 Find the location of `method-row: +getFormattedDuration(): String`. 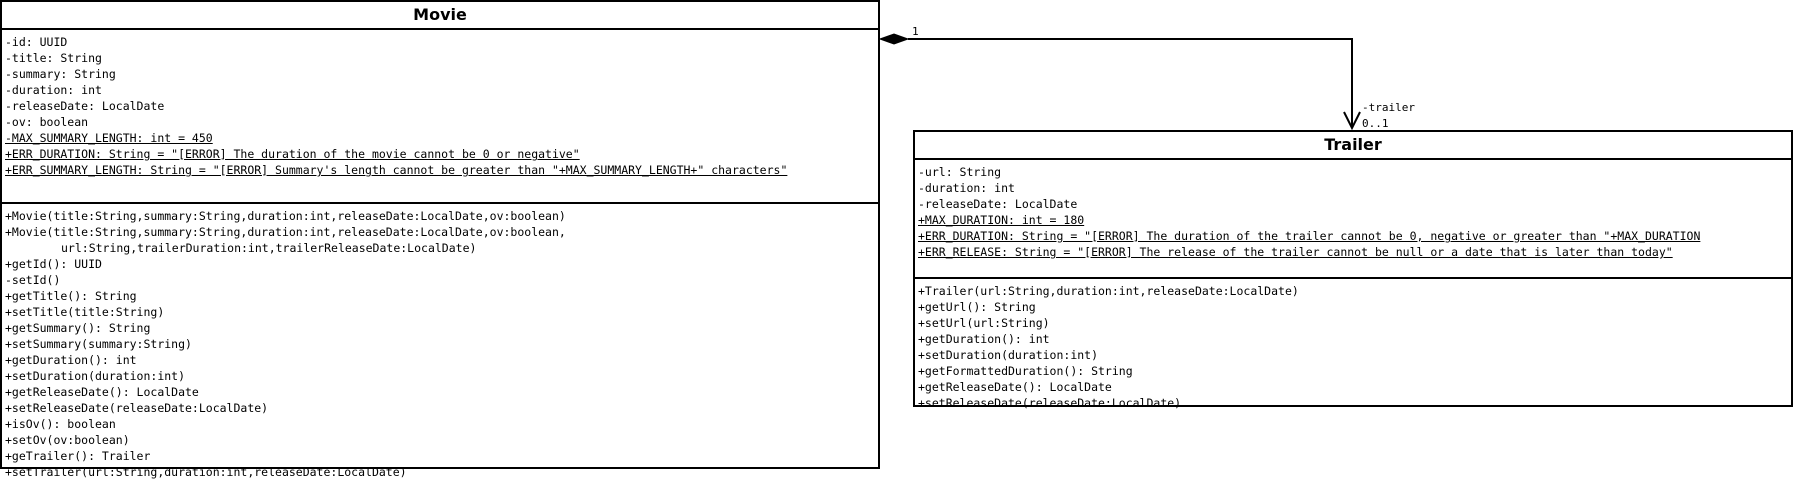

method-row: +getFormattedDuration(): String is located at coordinates (1025, 371).